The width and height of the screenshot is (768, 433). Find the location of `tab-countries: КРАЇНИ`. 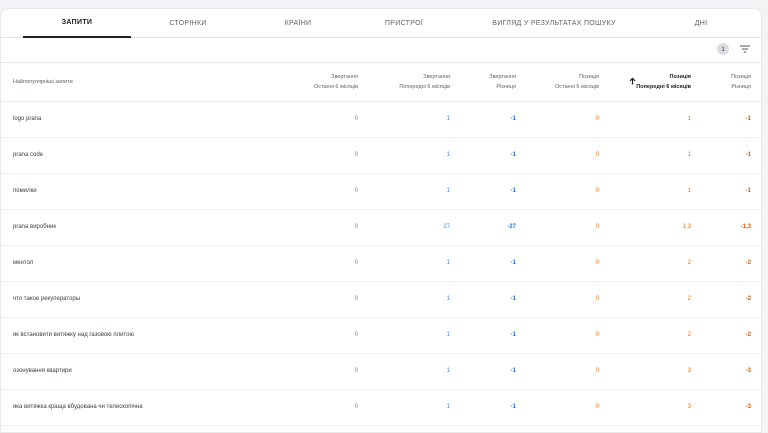

tab-countries: КРАЇНИ is located at coordinates (298, 23).